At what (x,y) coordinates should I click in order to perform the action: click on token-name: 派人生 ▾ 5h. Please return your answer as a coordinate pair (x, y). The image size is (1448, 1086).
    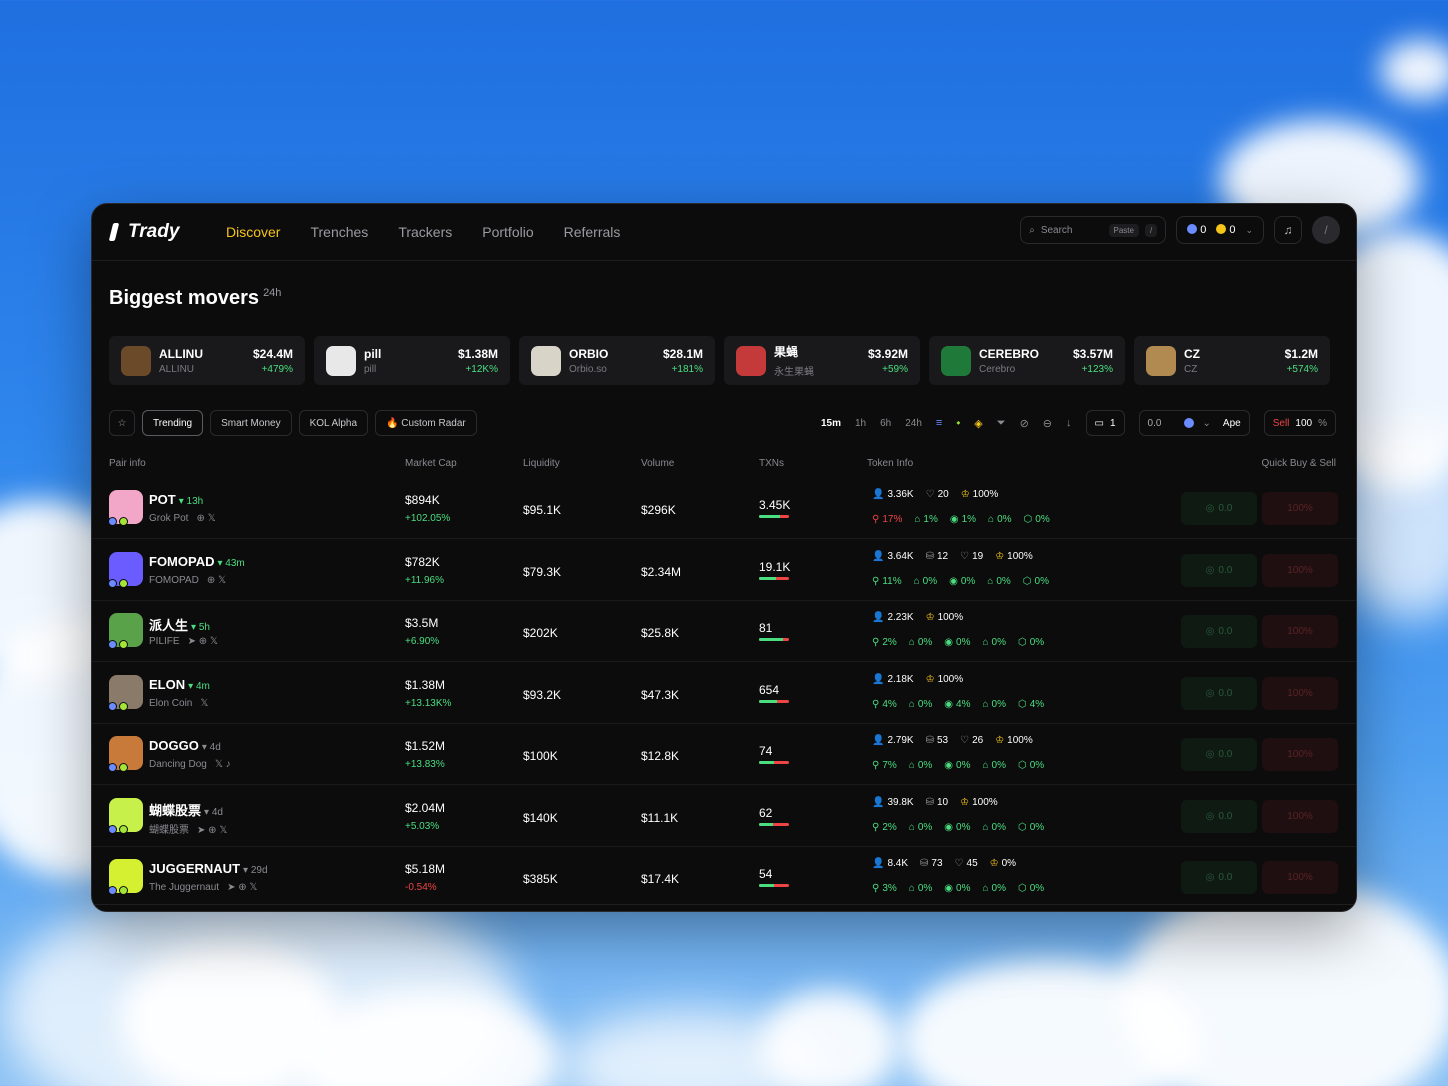
    Looking at the image, I should click on (179, 624).